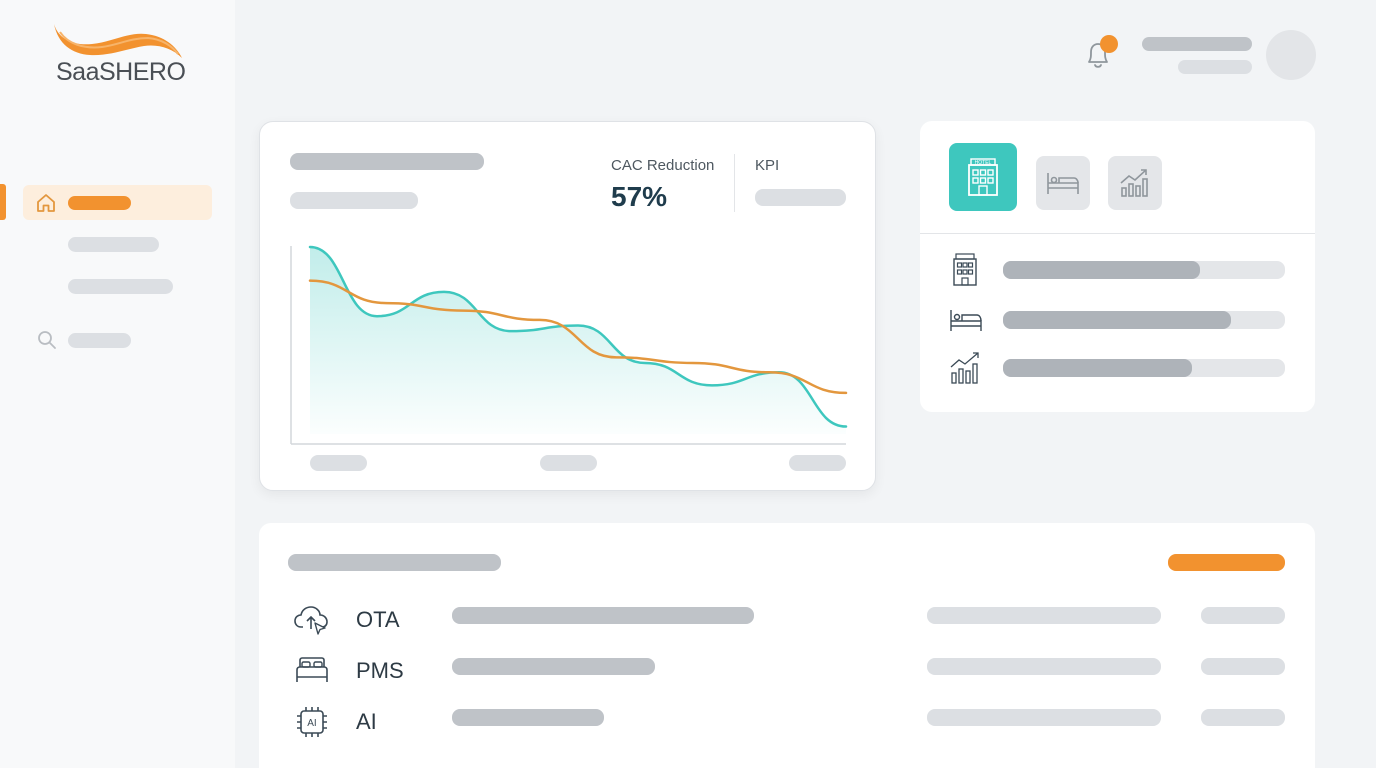 The height and width of the screenshot is (768, 1376). I want to click on ai-chip-icon: AI, so click(312, 722).